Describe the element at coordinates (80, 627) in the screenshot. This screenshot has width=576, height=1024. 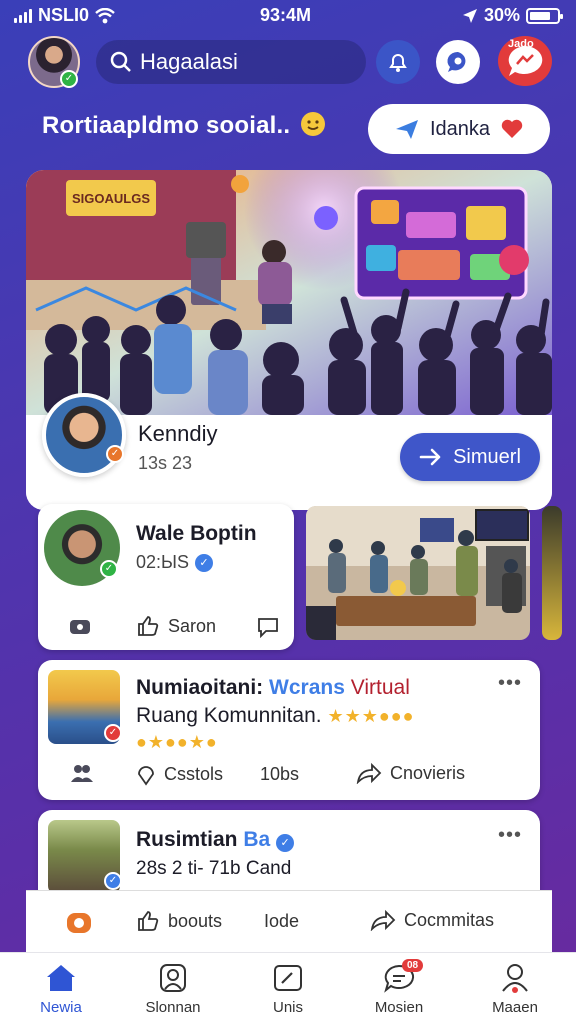
I see `link-icon` at that location.